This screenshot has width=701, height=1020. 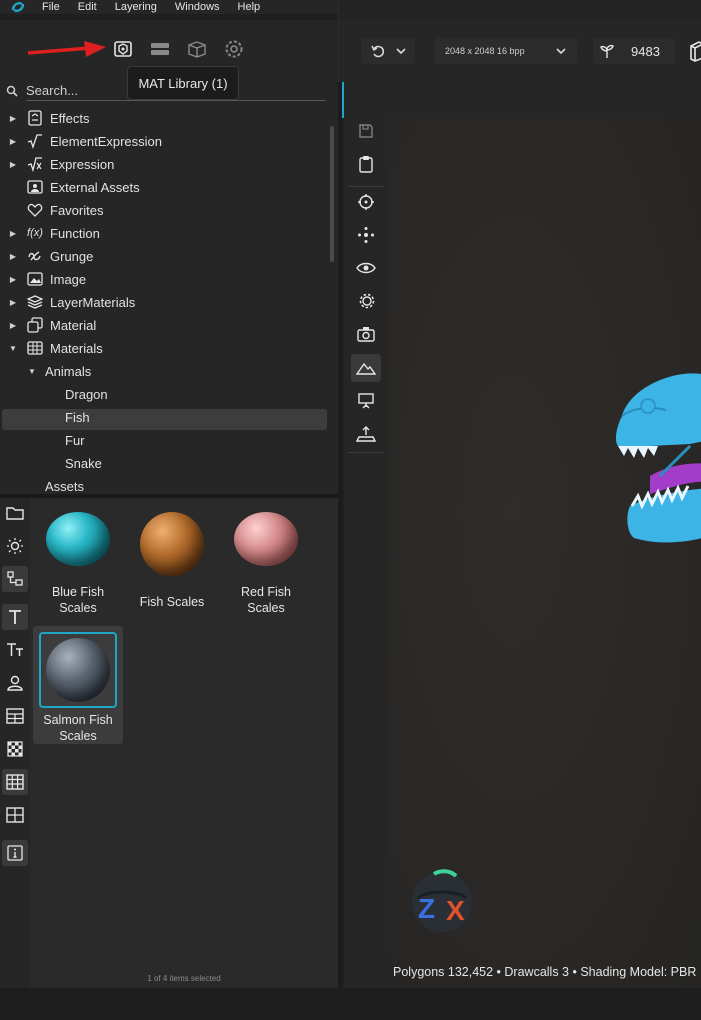 I want to click on tree-item-animals: ▼ Animals, so click(x=59, y=371).